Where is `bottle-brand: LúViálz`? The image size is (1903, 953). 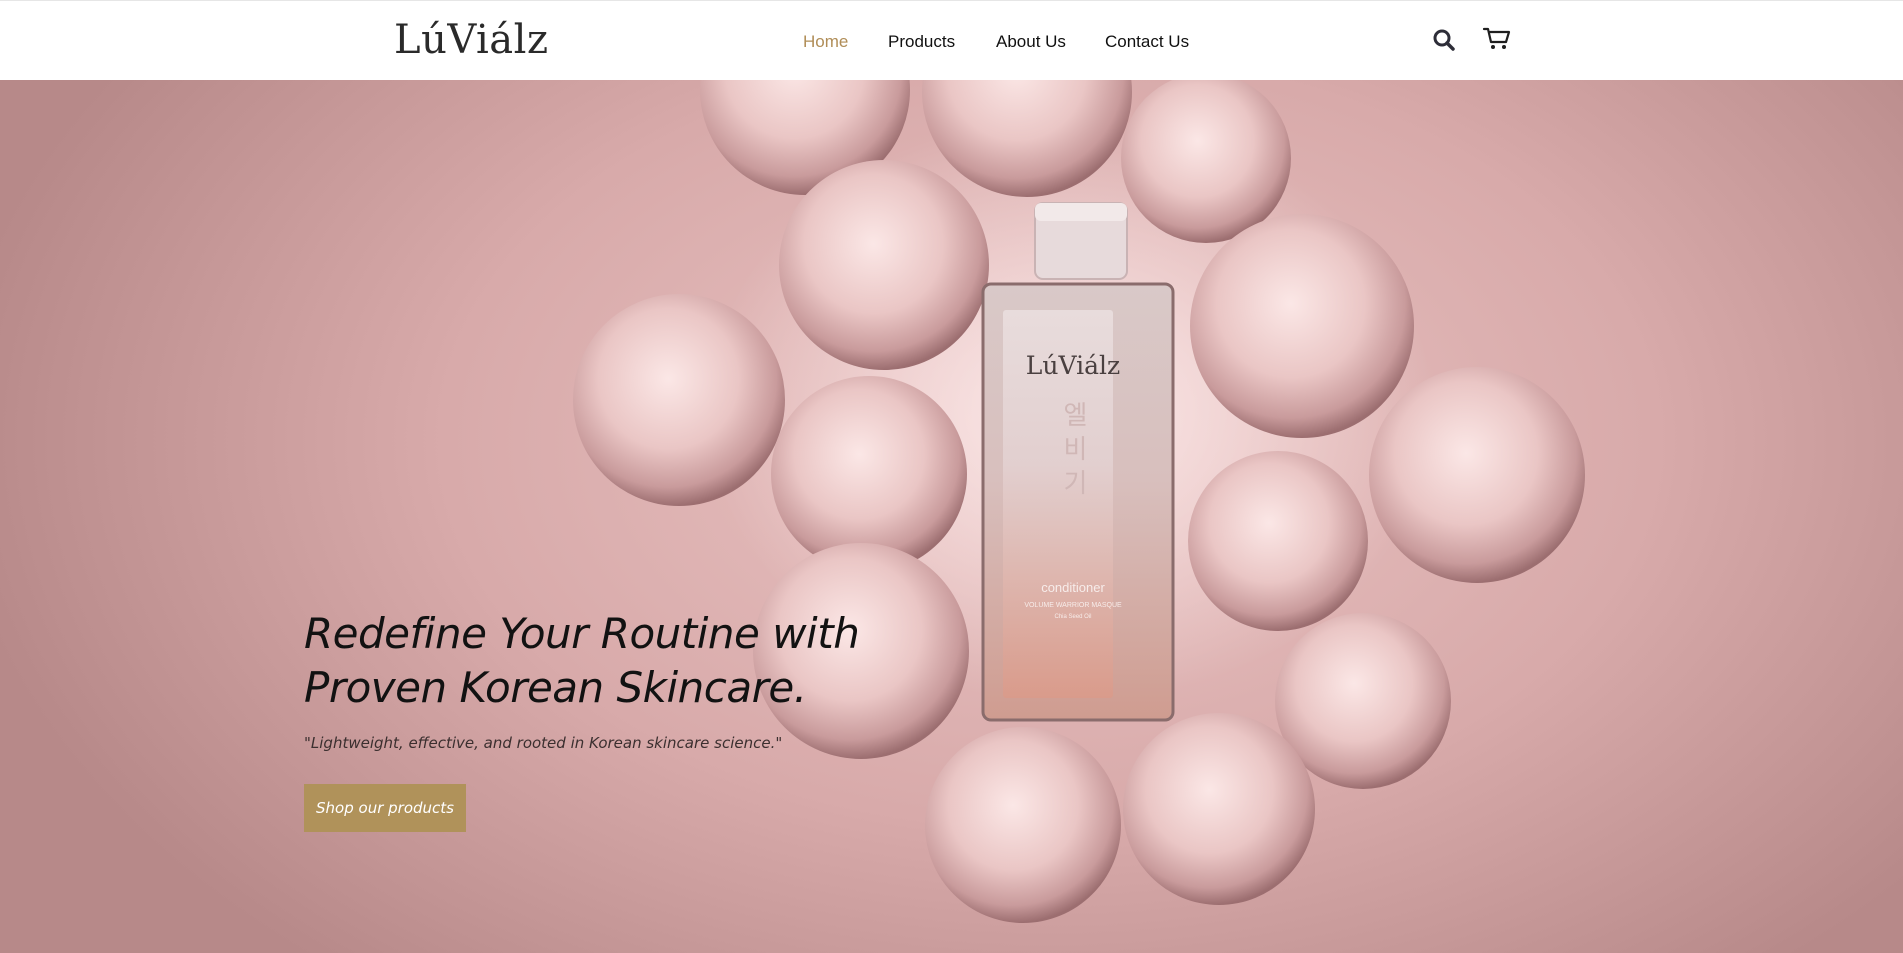 bottle-brand: LúViálz is located at coordinates (1073, 365).